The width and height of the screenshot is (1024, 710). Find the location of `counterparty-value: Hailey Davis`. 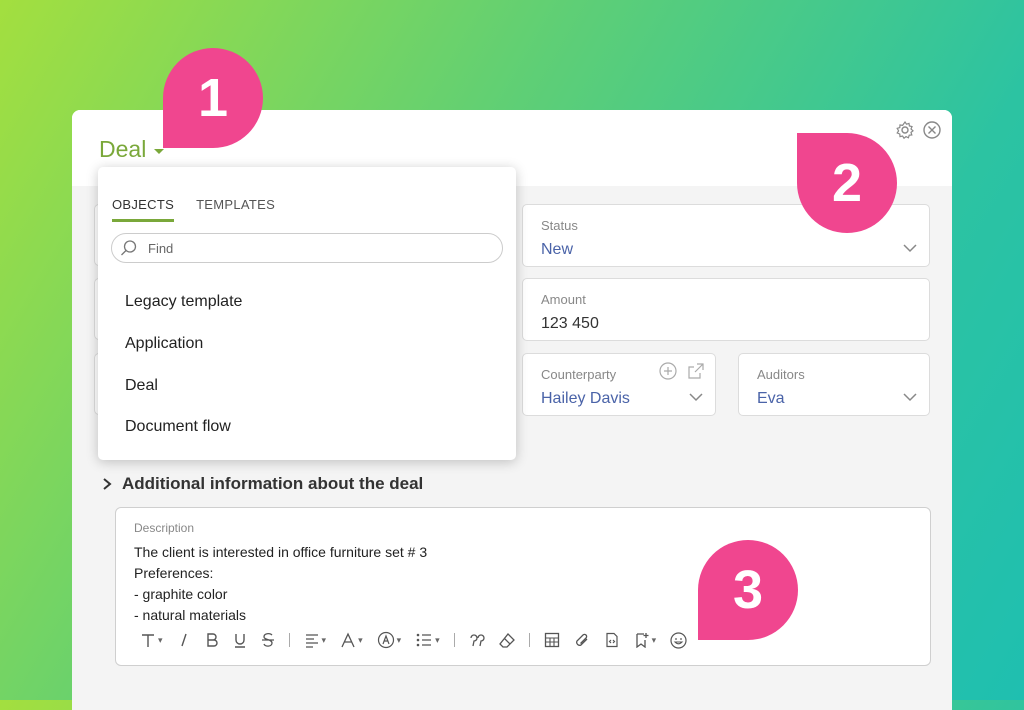

counterparty-value: Hailey Davis is located at coordinates (585, 398).